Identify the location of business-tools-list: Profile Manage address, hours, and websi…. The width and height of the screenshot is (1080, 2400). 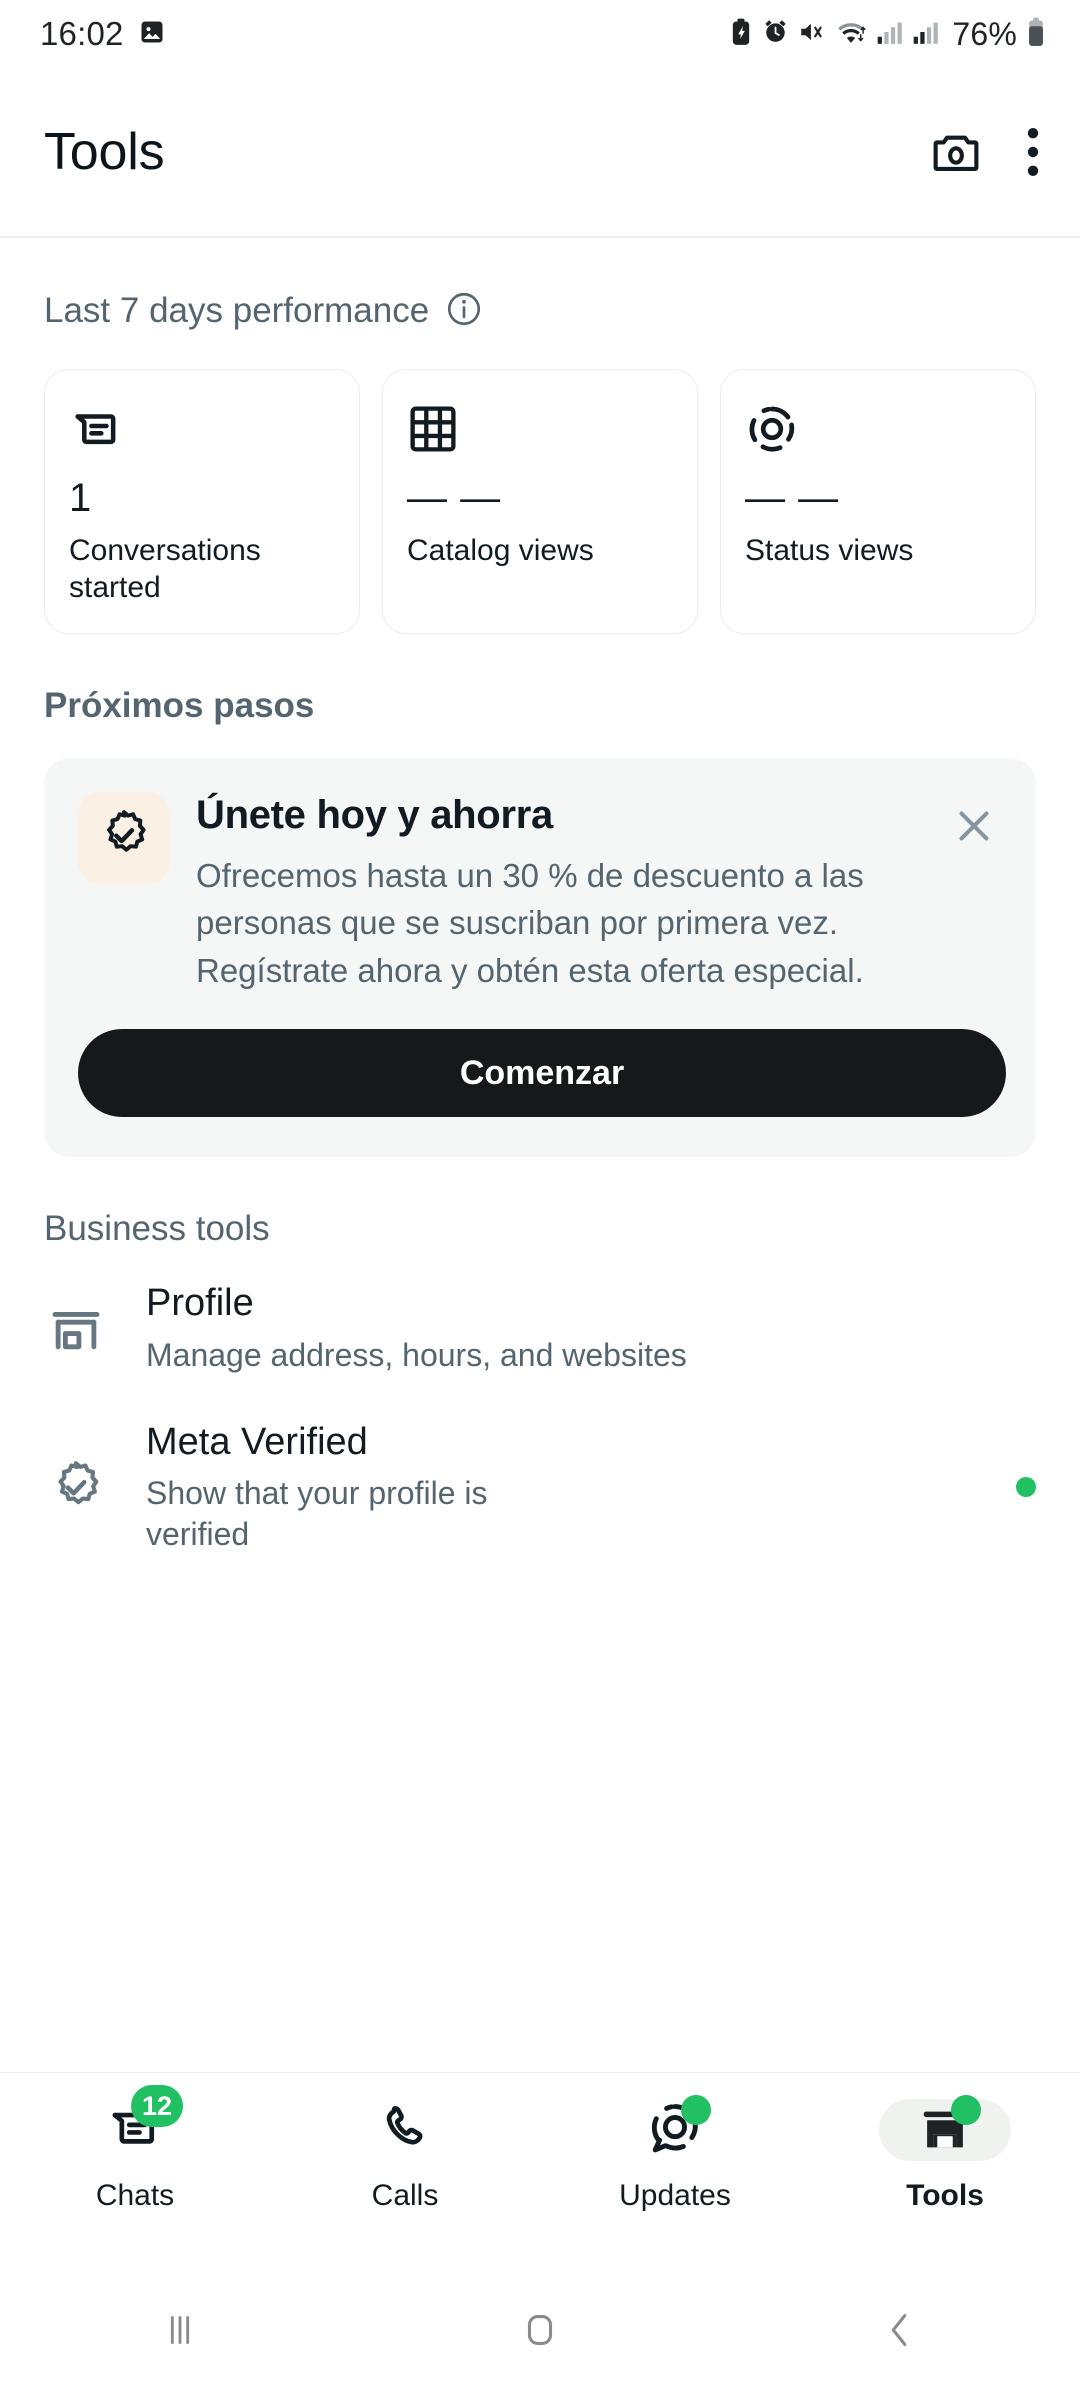
(540, 1413).